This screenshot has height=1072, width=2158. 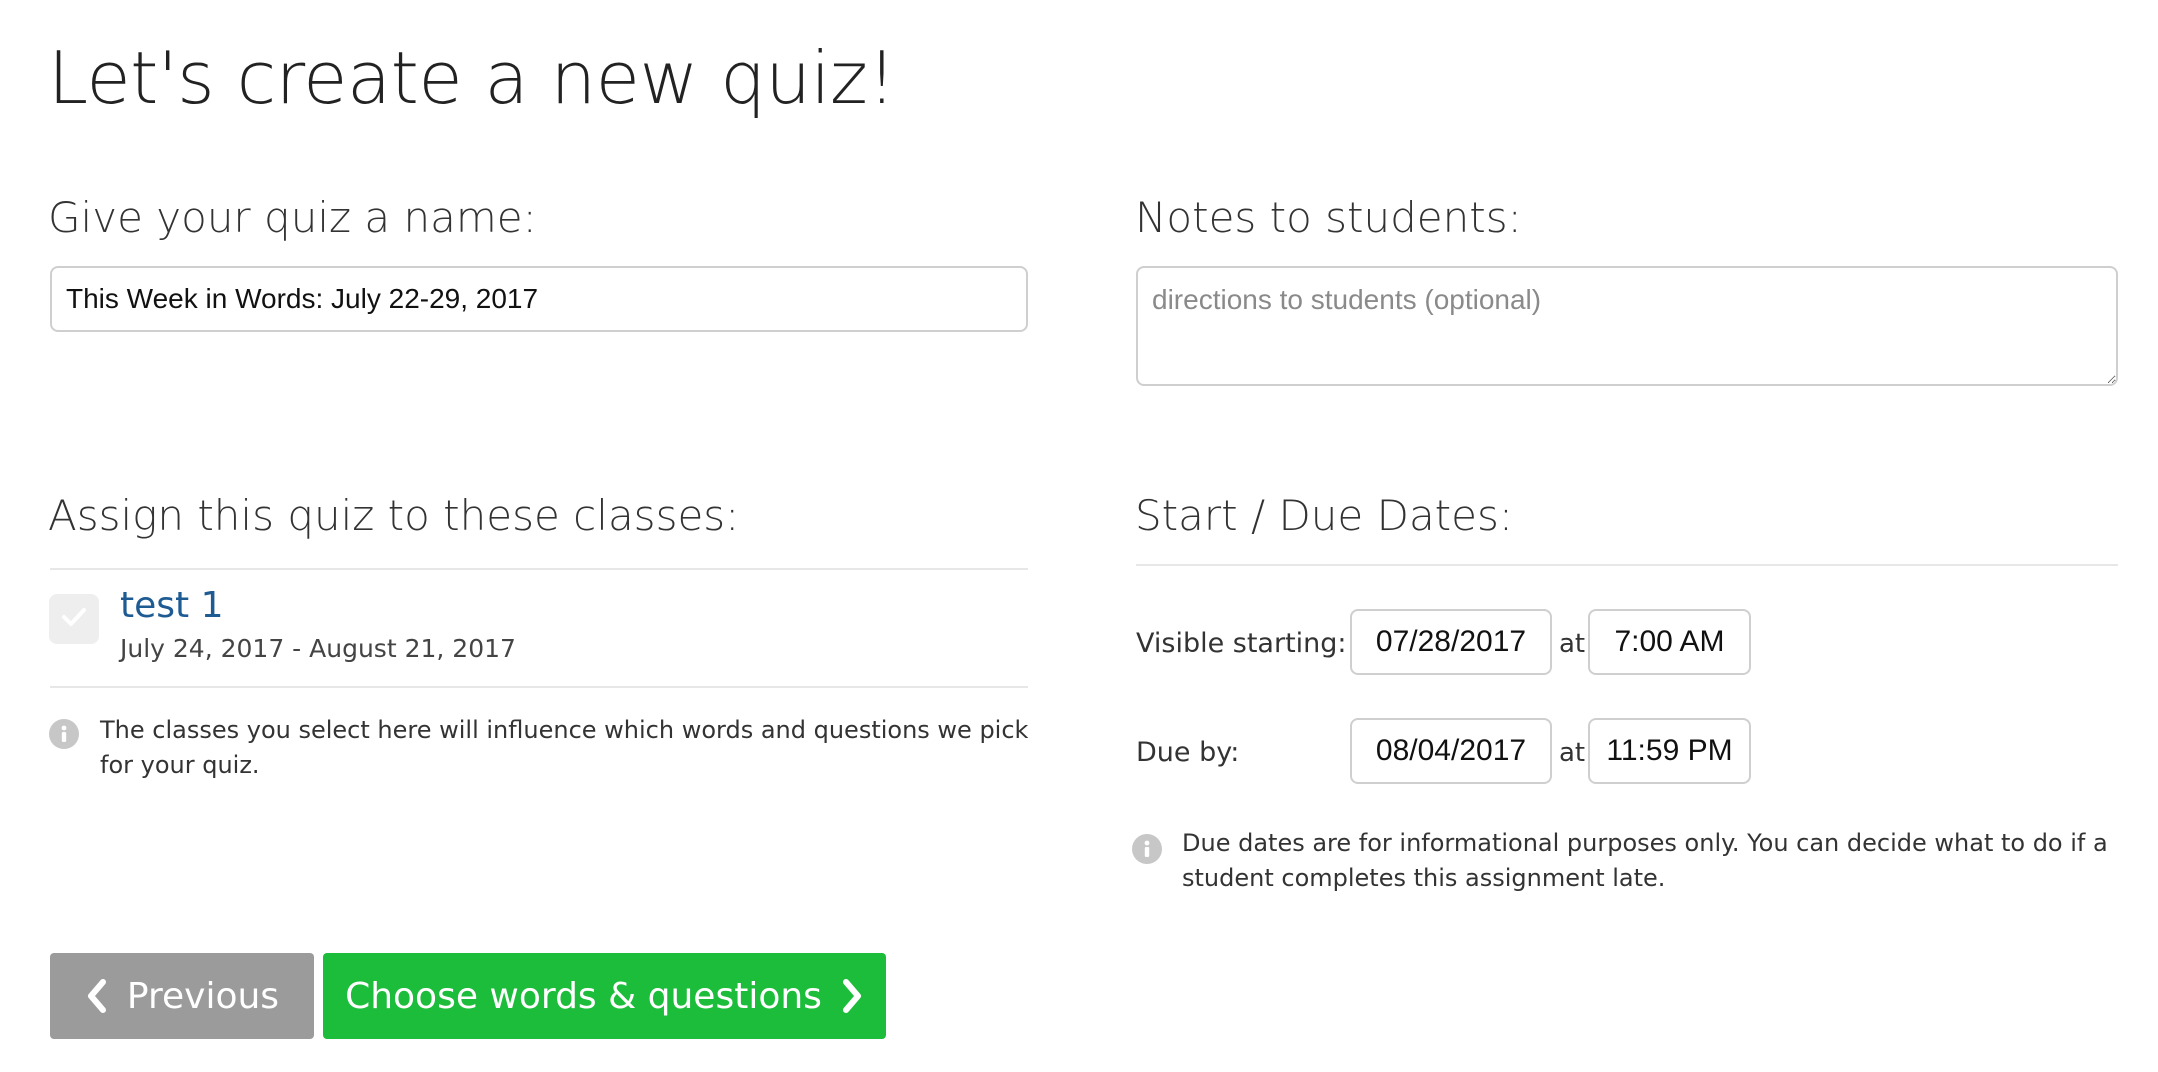 What do you see at coordinates (472, 78) in the screenshot?
I see `page-title: Let's create a new quiz!` at bounding box center [472, 78].